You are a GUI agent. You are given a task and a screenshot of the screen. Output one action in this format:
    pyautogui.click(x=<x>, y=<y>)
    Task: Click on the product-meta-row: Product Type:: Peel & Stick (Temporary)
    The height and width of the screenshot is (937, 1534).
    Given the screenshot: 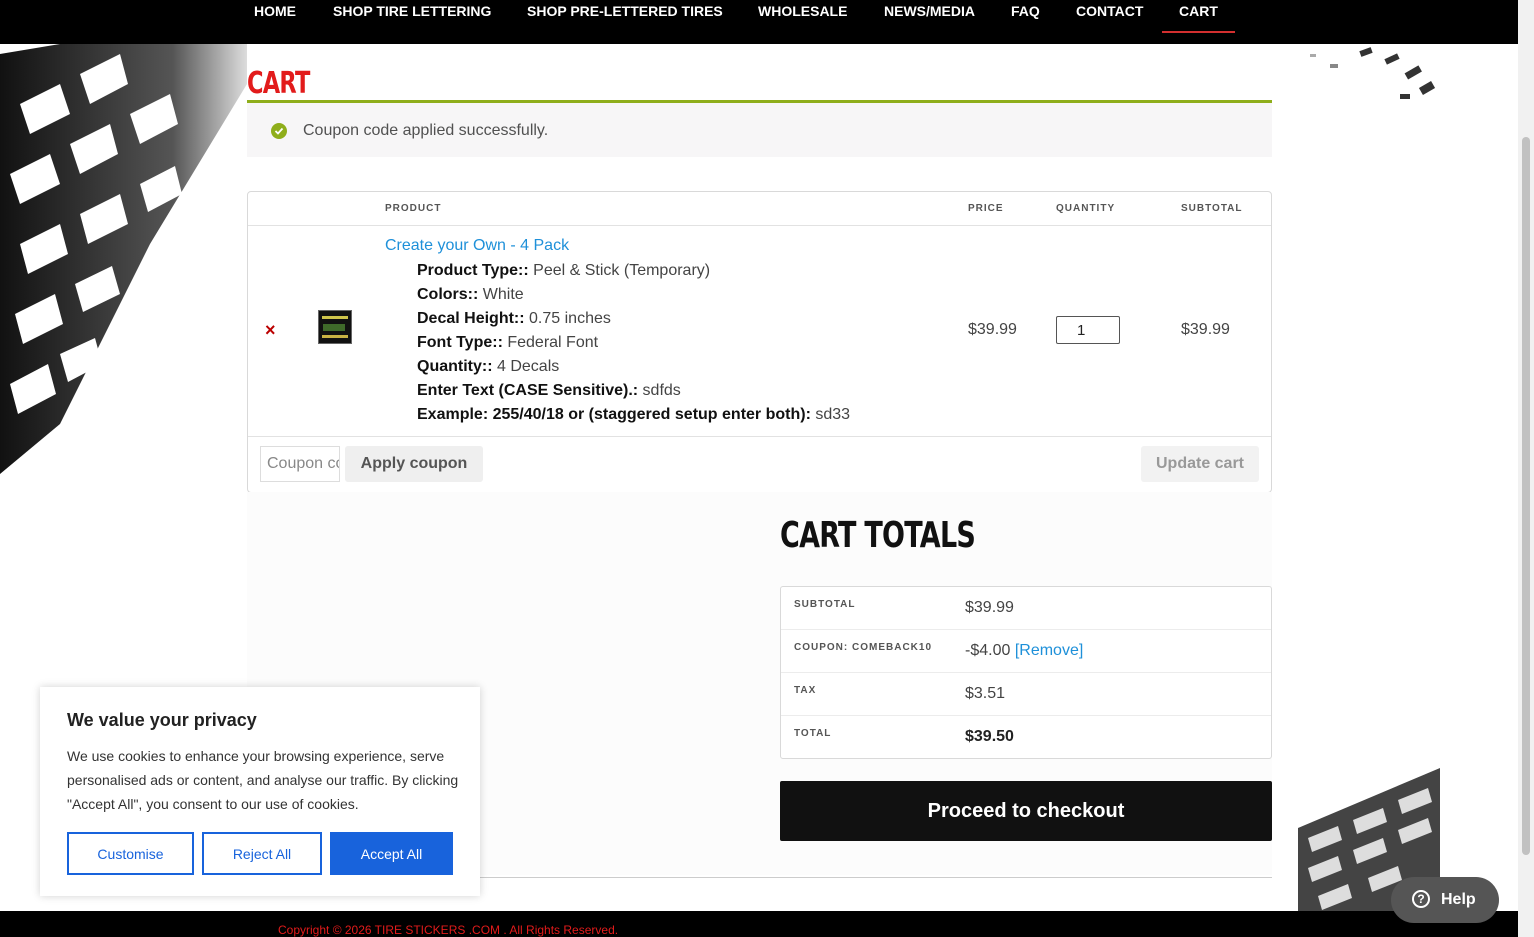 What is the action you would take?
    pyautogui.click(x=563, y=271)
    